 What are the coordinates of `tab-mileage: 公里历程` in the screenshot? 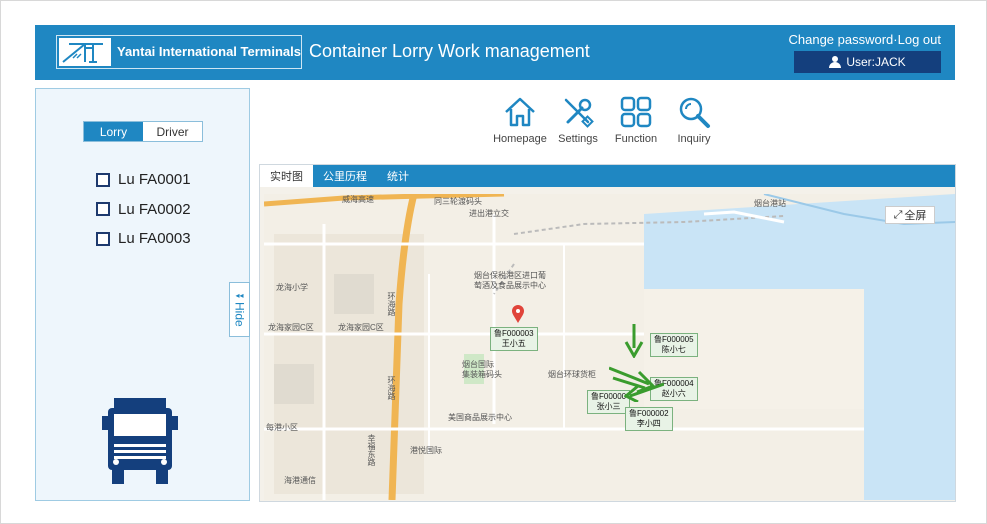 It's located at (345, 176).